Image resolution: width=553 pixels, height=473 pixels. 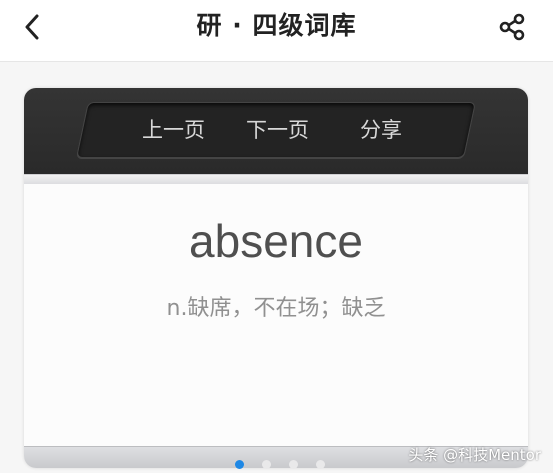 I want to click on vocabulary-word: absence, so click(x=276, y=241).